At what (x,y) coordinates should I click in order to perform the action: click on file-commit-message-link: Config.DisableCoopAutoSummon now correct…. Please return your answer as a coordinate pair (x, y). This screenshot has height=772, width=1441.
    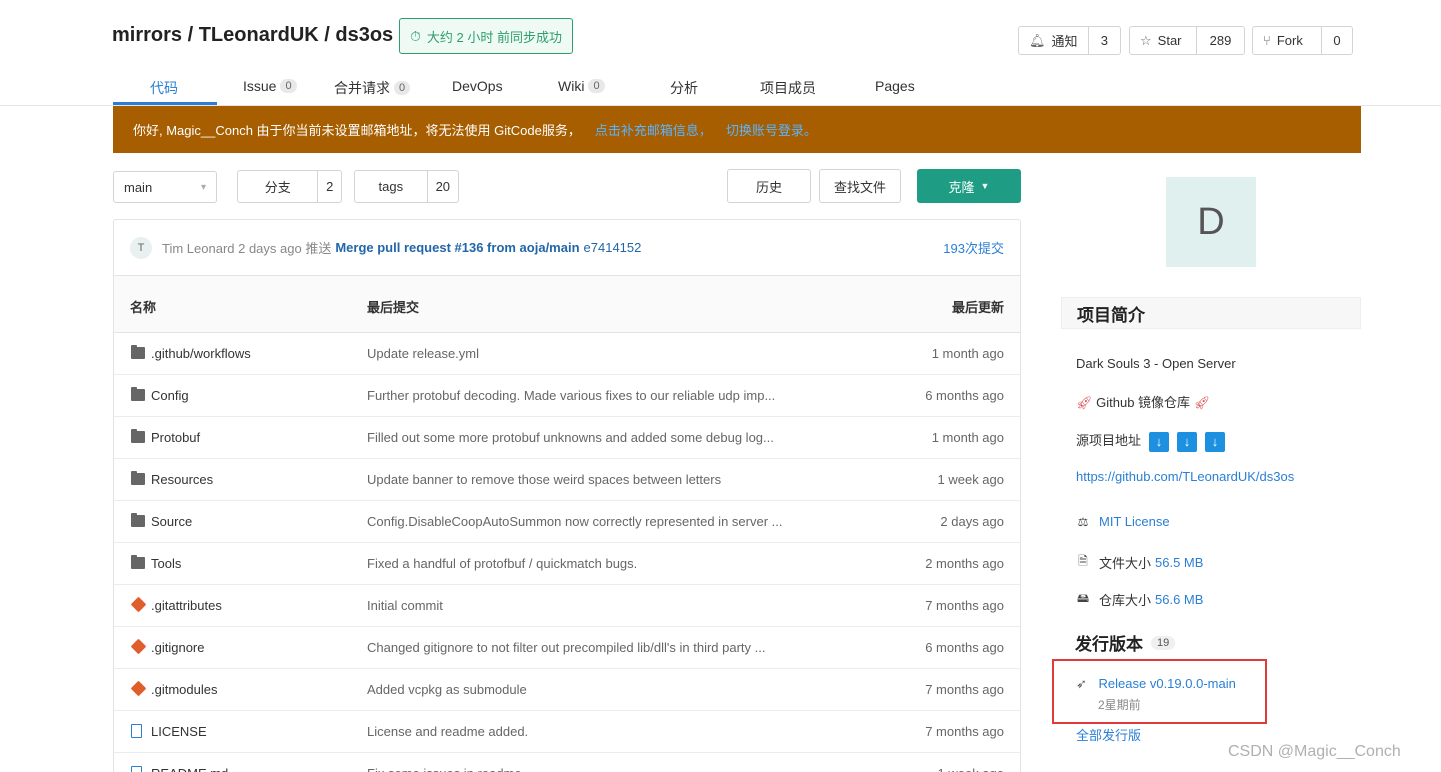
    Looking at the image, I should click on (587, 521).